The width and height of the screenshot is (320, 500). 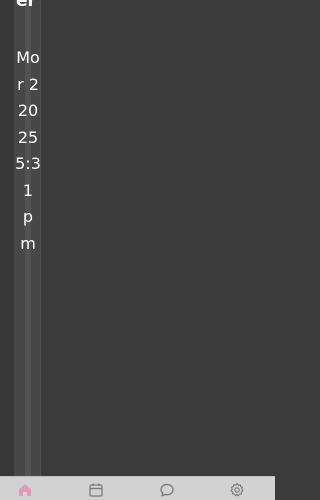 I want to click on bottom-navigation-bar, so click(x=137, y=488).